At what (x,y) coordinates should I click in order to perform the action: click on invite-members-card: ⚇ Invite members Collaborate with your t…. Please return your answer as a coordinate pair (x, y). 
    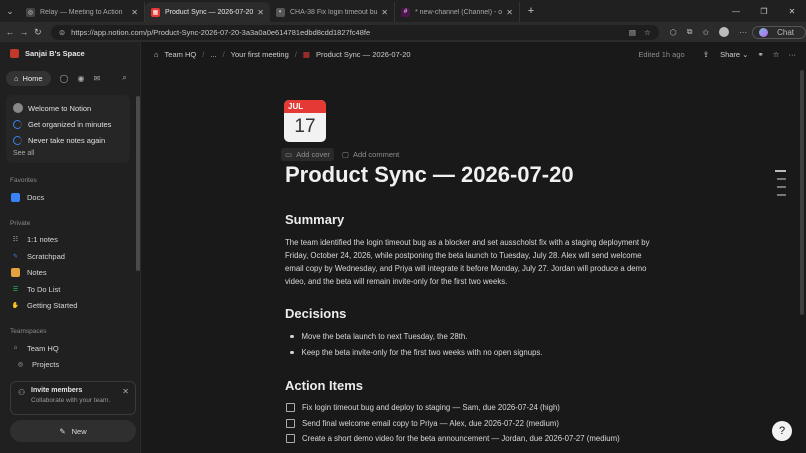
    Looking at the image, I should click on (73, 398).